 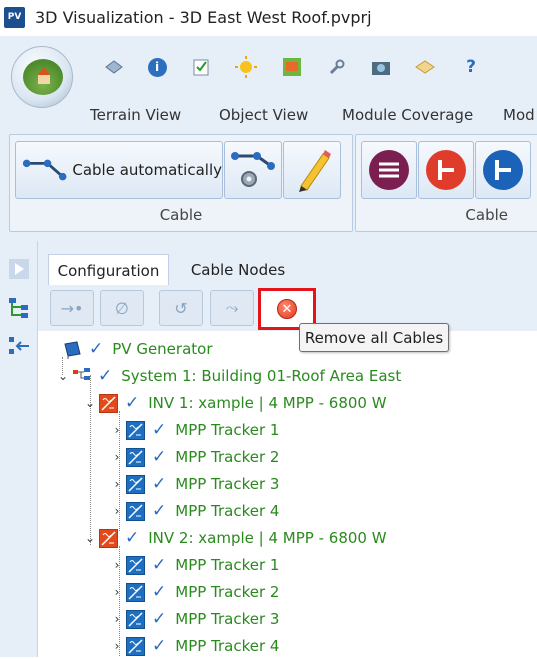 What do you see at coordinates (337, 67) in the screenshot?
I see `wrench-icon` at bounding box center [337, 67].